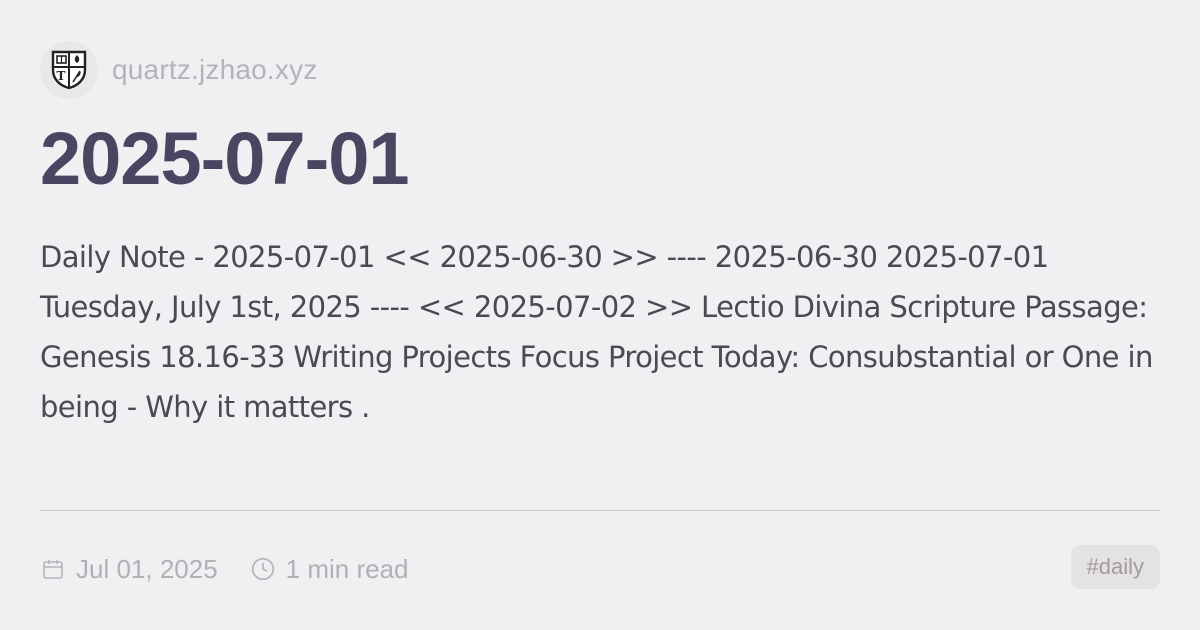 This screenshot has height=630, width=1200. What do you see at coordinates (263, 569) in the screenshot?
I see `clock-icon` at bounding box center [263, 569].